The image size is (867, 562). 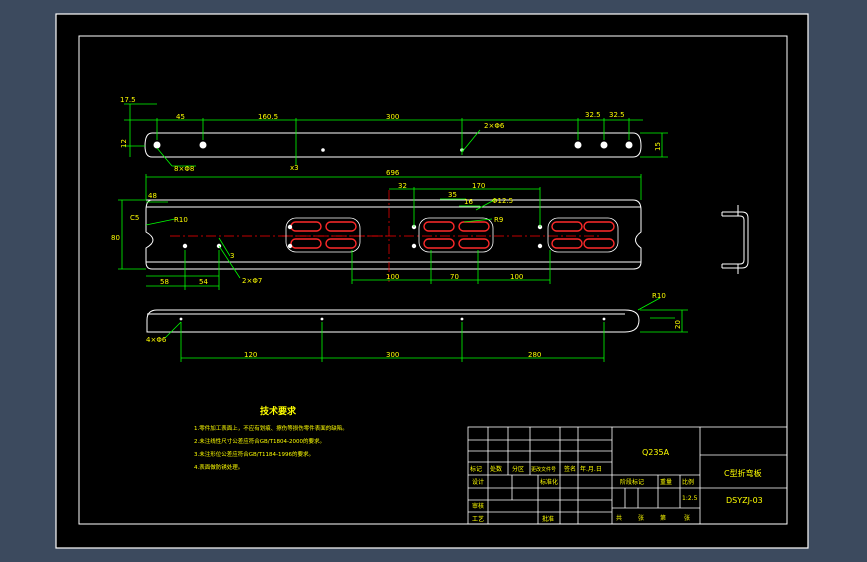 What do you see at coordinates (678, 324) in the screenshot?
I see `side-height: 20` at bounding box center [678, 324].